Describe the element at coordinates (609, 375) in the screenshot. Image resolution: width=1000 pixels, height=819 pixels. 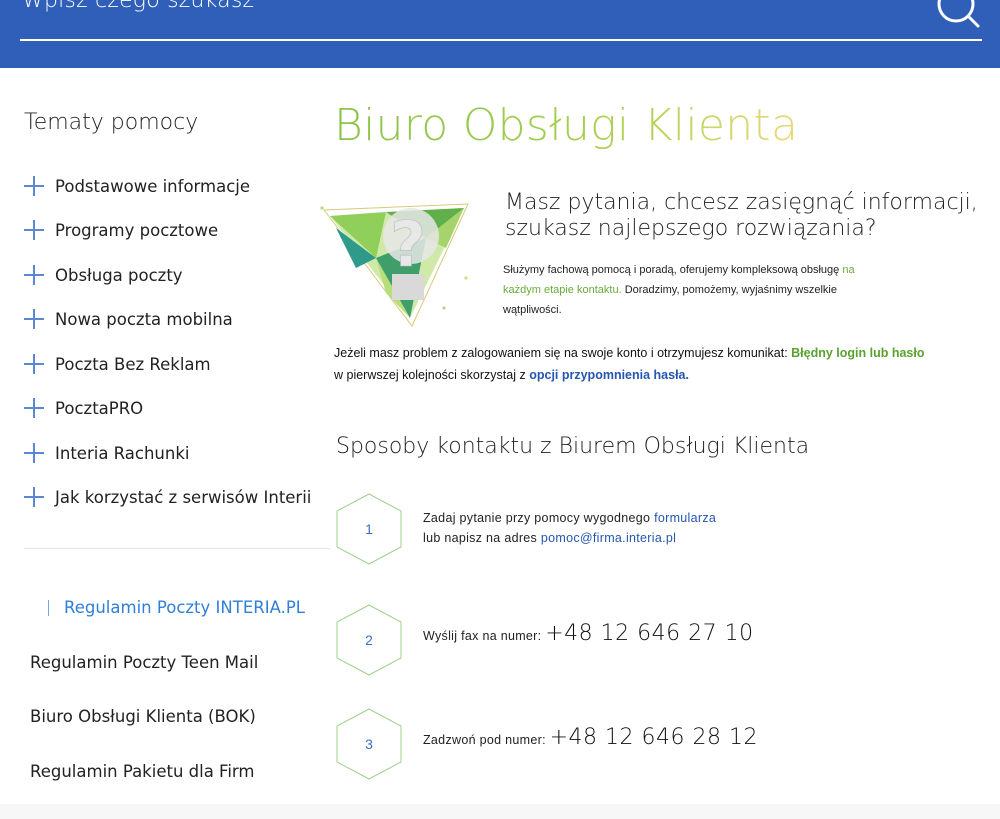
I see `password-reminder-link: opcji przypomnienia hasła.` at that location.